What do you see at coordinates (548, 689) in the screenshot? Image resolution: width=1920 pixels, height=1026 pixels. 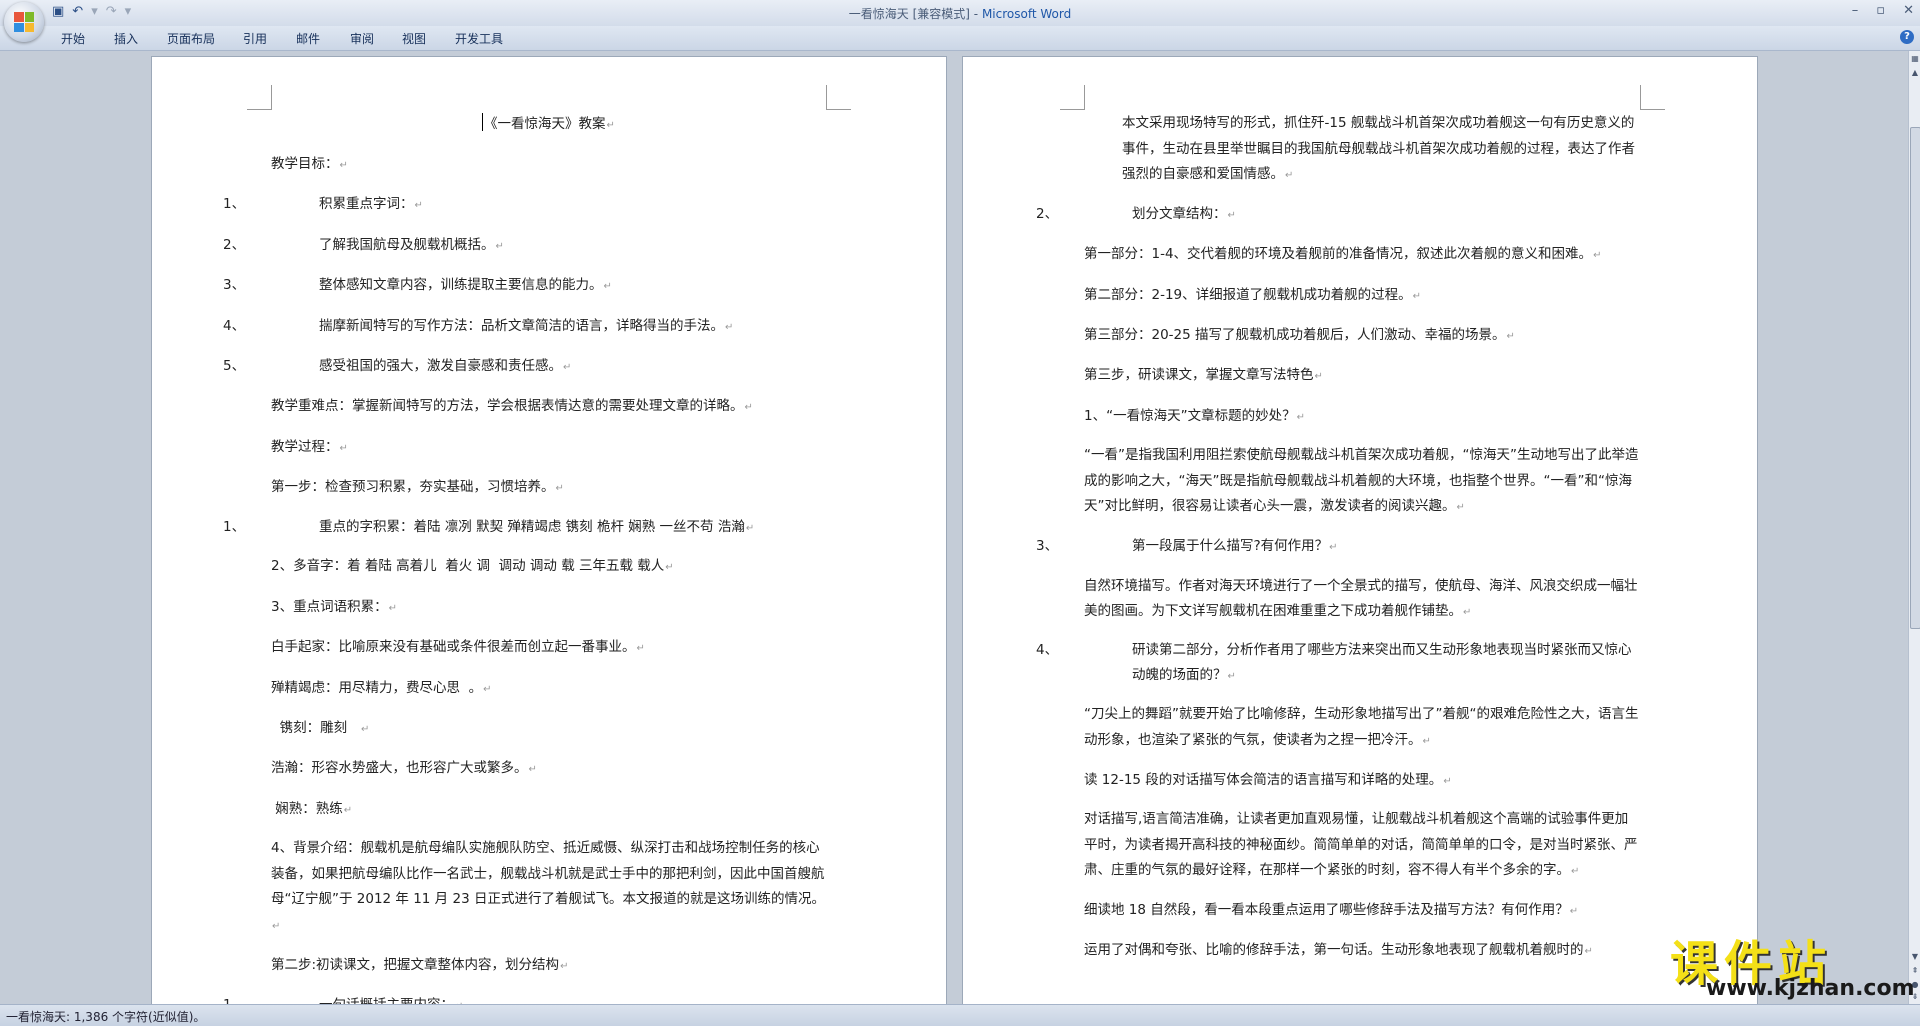 I see `paragraph: 殚精竭虑：用尽精力，费尽心思 。↵` at bounding box center [548, 689].